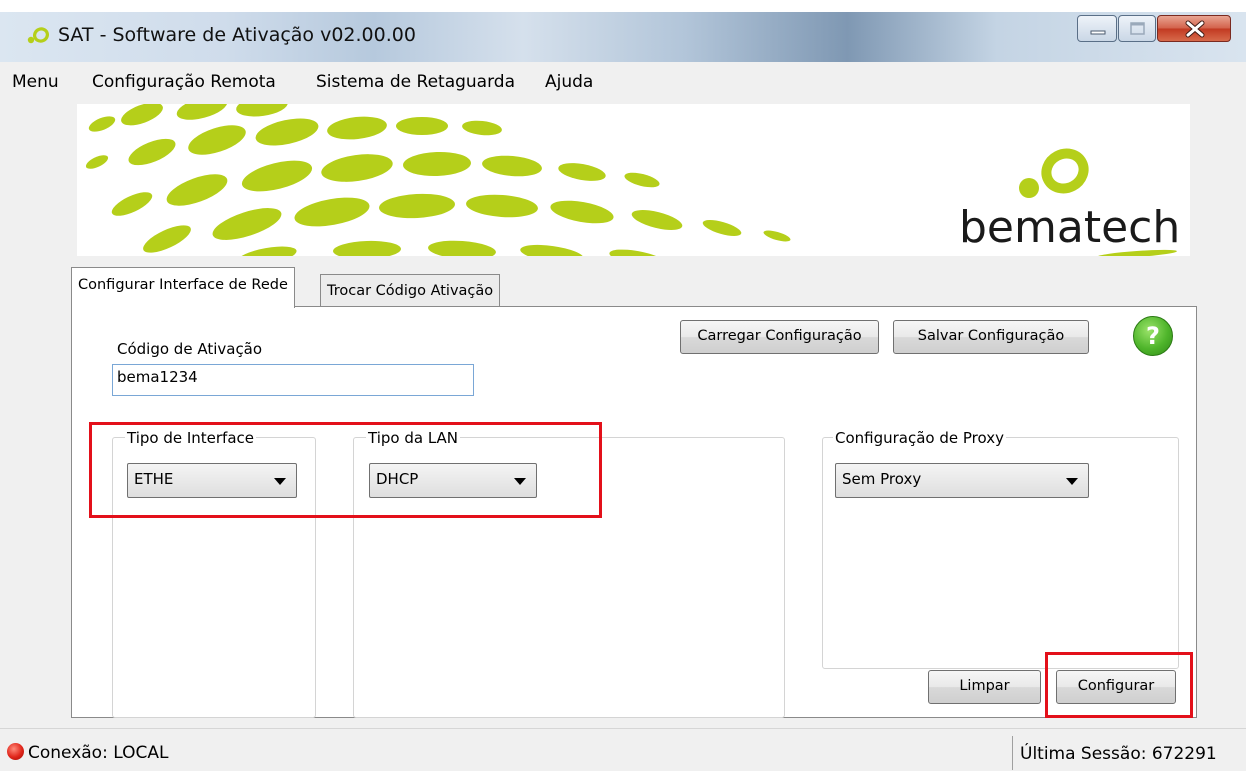  What do you see at coordinates (1012, 753) in the screenshot?
I see `status-separator` at bounding box center [1012, 753].